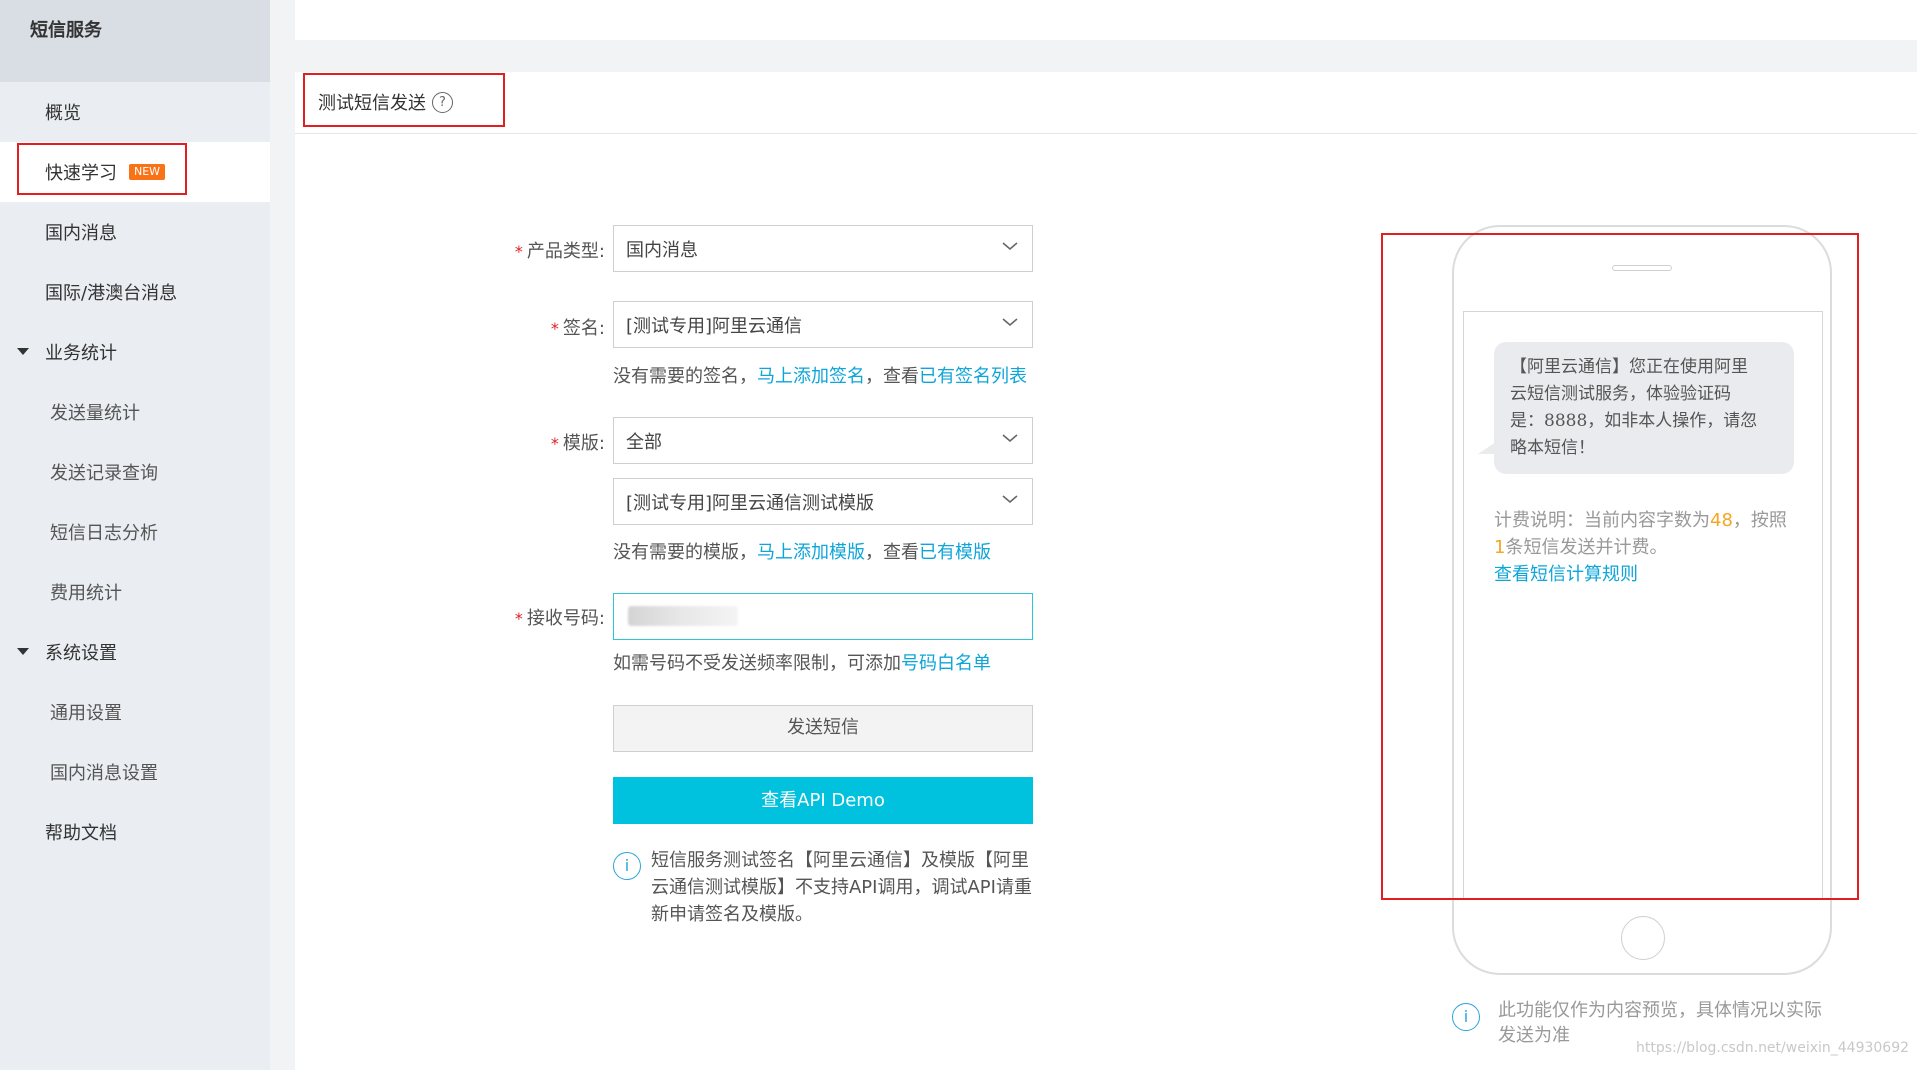 The width and height of the screenshot is (1917, 1070). I want to click on sidebar-item-label: 国际/港澳台消息, so click(111, 293).